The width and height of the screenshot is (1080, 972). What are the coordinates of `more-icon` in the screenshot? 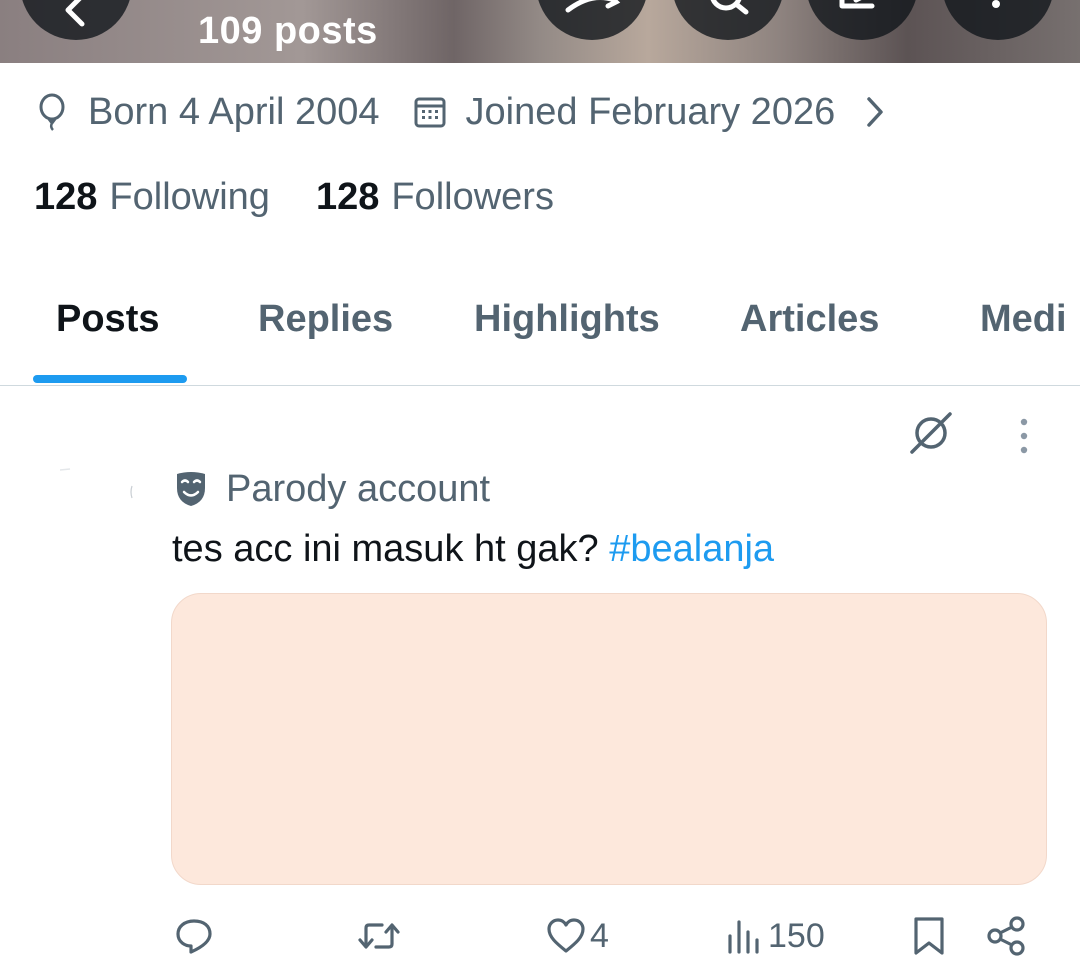 It's located at (996, 4).